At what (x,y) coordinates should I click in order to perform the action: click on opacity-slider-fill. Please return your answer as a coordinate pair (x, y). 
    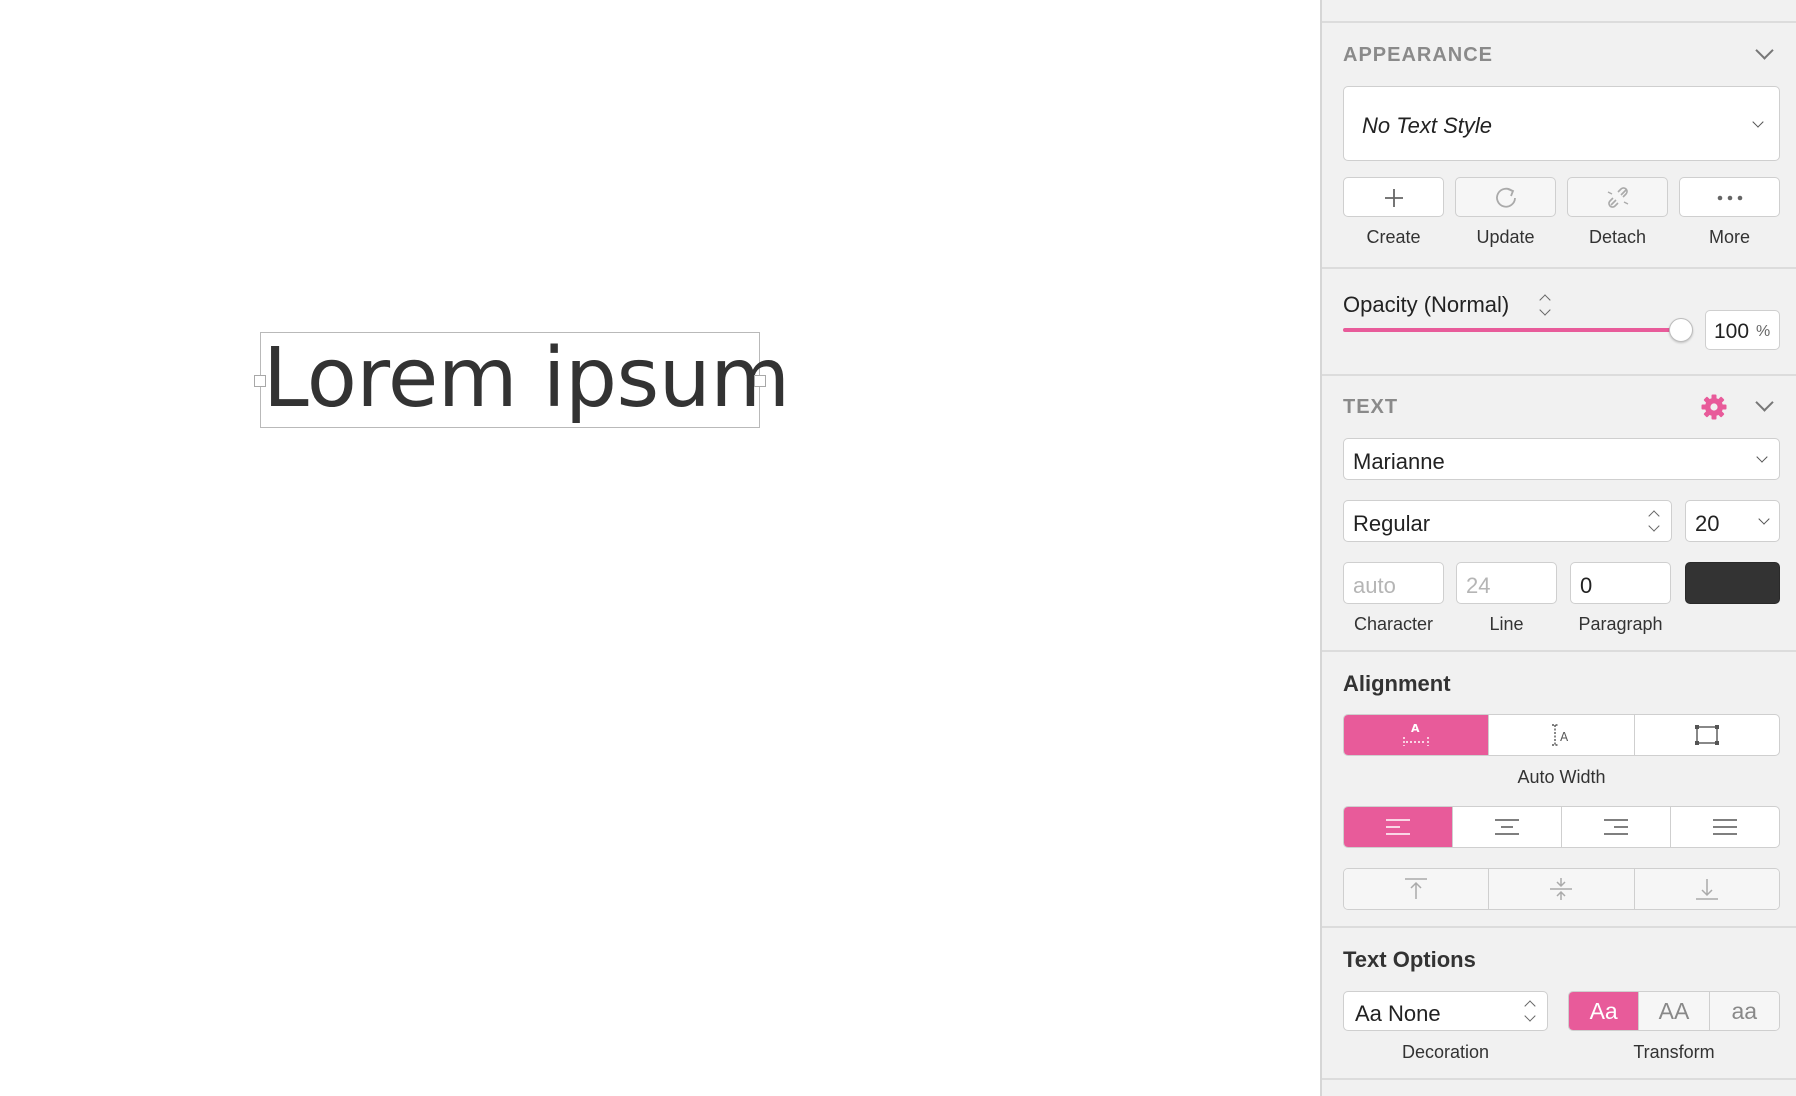
    Looking at the image, I should click on (1512, 330).